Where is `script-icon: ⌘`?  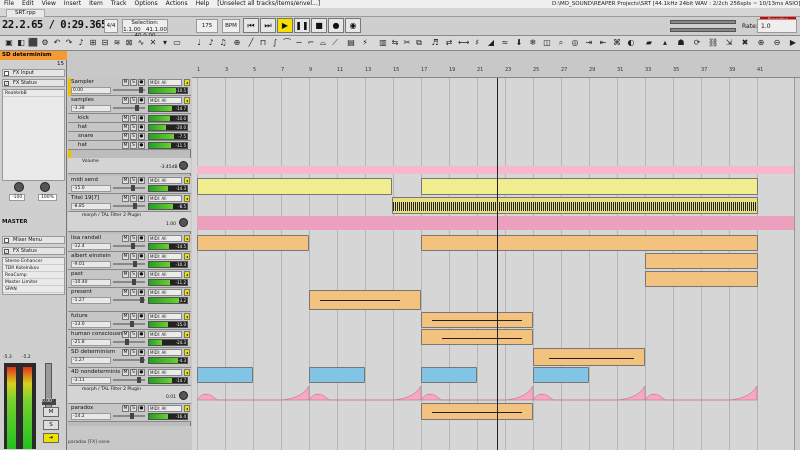
script-icon: ⌘ is located at coordinates (617, 43).